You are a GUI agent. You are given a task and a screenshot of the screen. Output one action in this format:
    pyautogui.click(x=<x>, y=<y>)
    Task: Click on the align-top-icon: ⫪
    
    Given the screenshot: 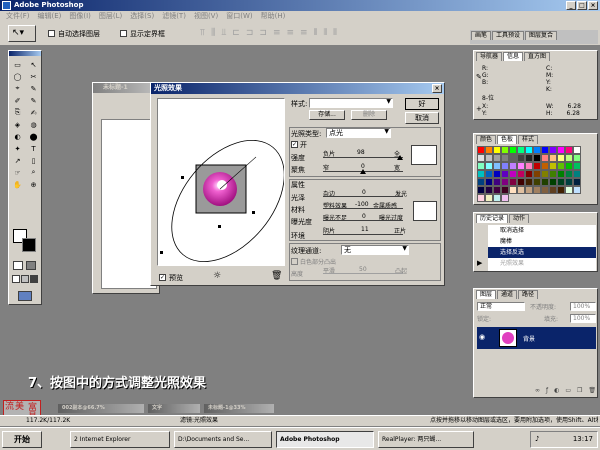 What is the action you would take?
    pyautogui.click(x=202, y=34)
    